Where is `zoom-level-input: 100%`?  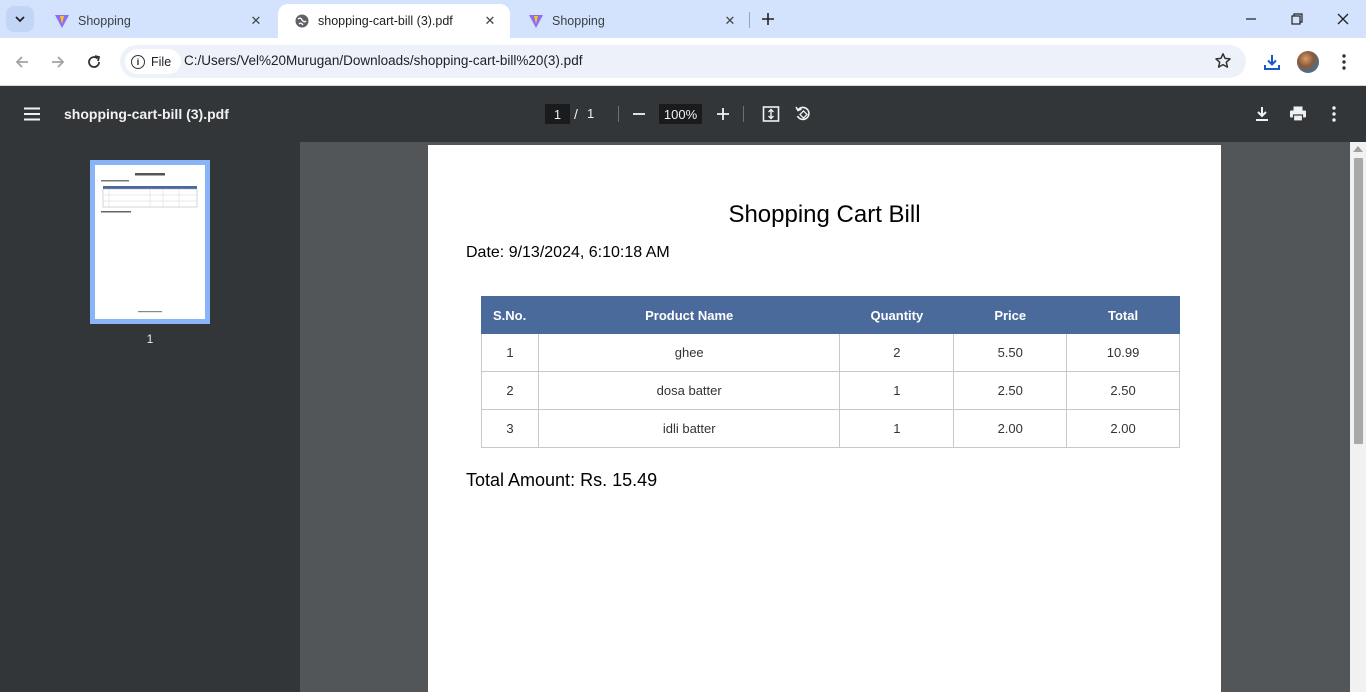 zoom-level-input: 100% is located at coordinates (680, 114).